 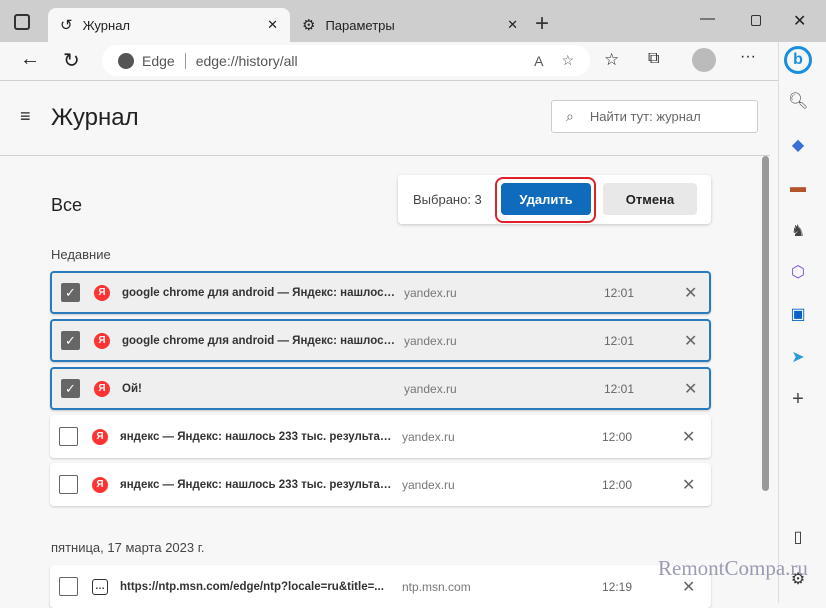 I want to click on minimize-icon: —, so click(x=707, y=18).